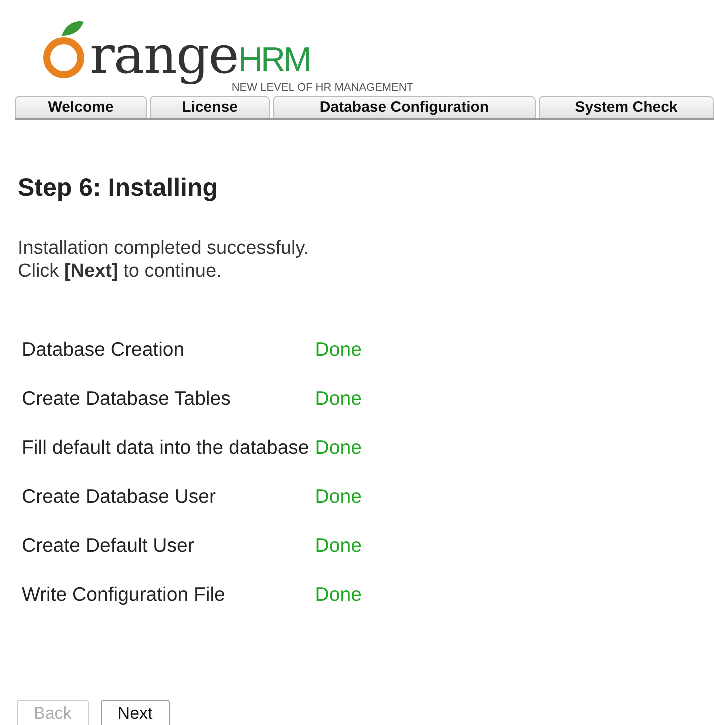 The image size is (714, 725). Describe the element at coordinates (274, 60) in the screenshot. I see `logo-suffix: HRM` at that location.